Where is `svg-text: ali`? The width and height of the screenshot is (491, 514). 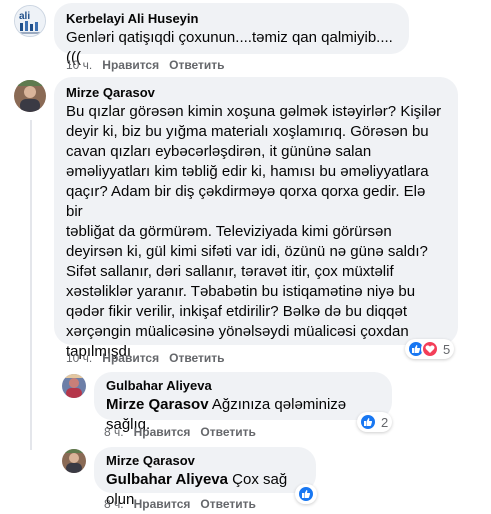 svg-text: ali is located at coordinates (24, 16).